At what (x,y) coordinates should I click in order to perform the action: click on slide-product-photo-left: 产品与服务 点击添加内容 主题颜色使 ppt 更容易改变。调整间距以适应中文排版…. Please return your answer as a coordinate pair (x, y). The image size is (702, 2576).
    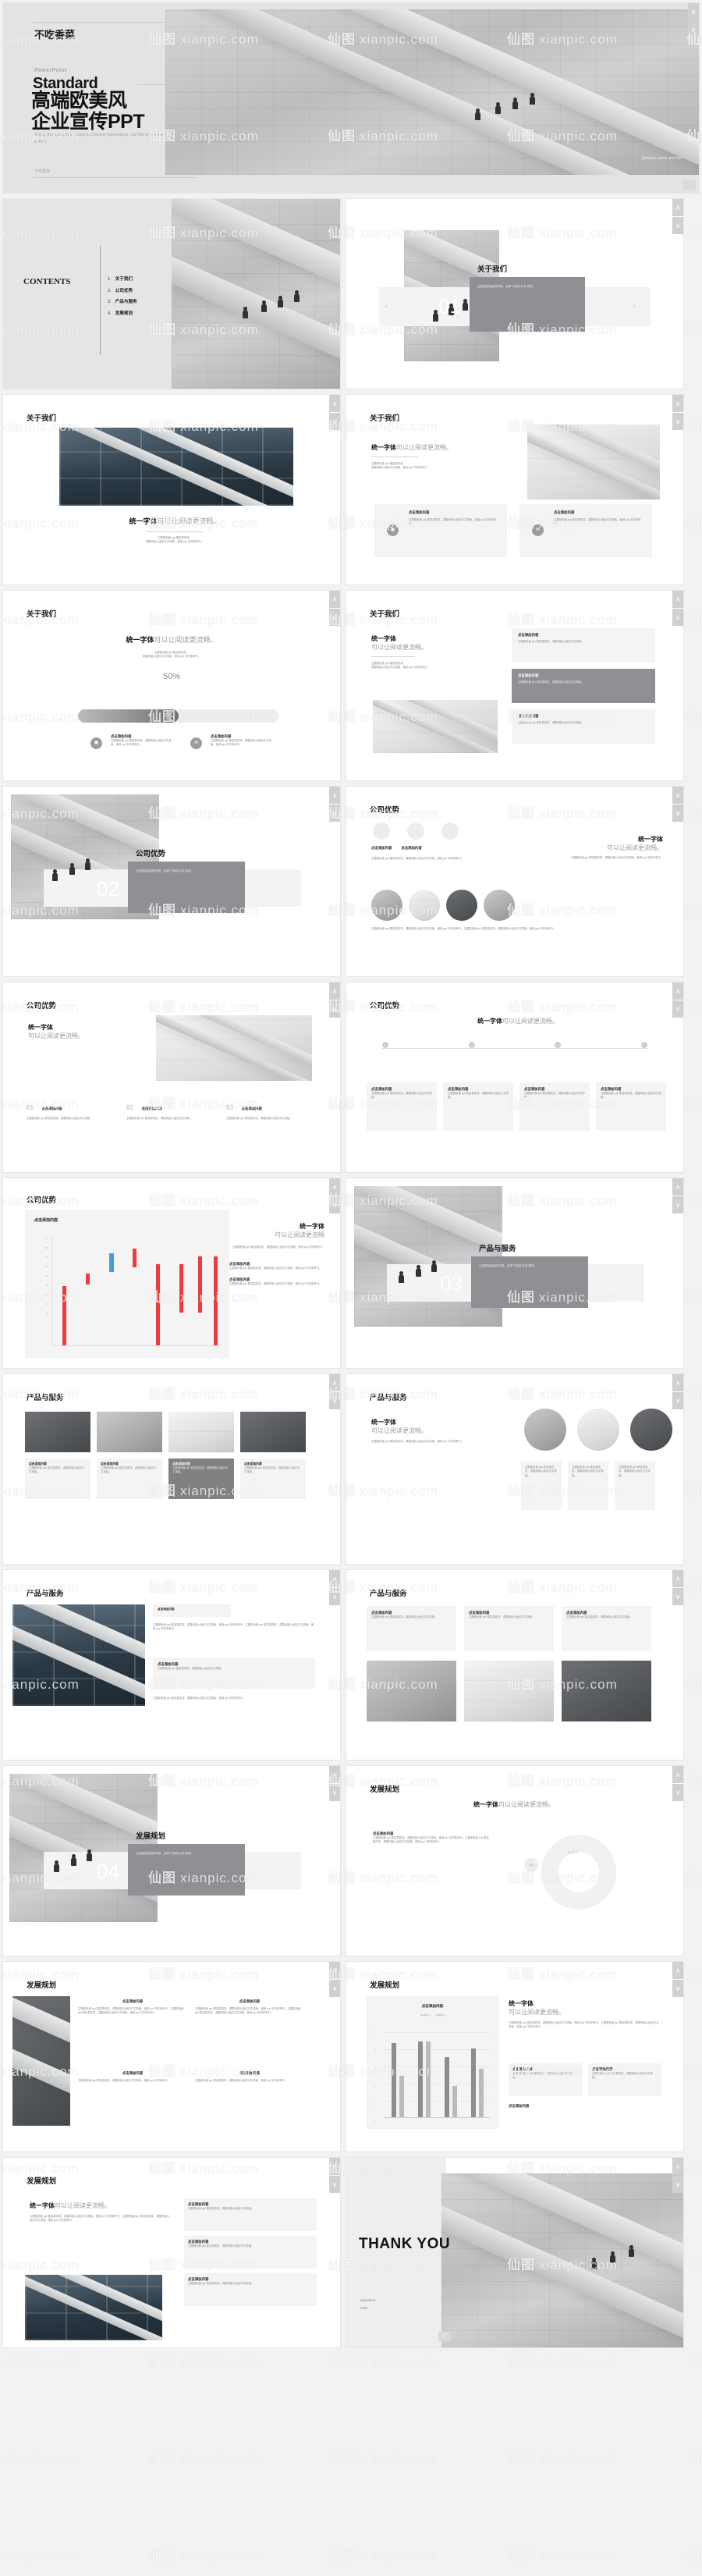
    Looking at the image, I should click on (172, 1665).